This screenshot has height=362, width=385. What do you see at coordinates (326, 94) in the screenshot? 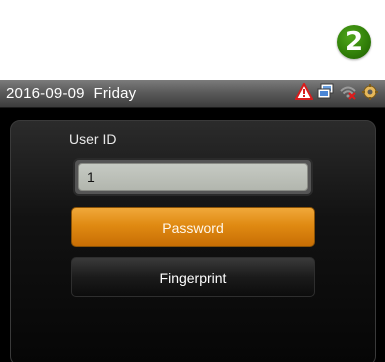
I see `network-icon` at bounding box center [326, 94].